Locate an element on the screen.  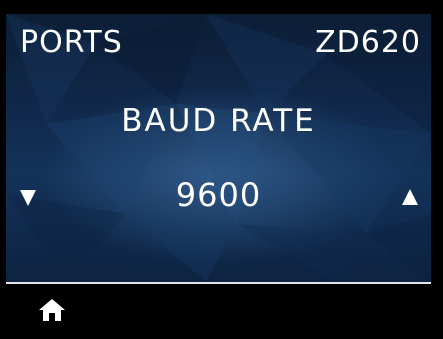
setting-value: 9600 is located at coordinates (218, 195).